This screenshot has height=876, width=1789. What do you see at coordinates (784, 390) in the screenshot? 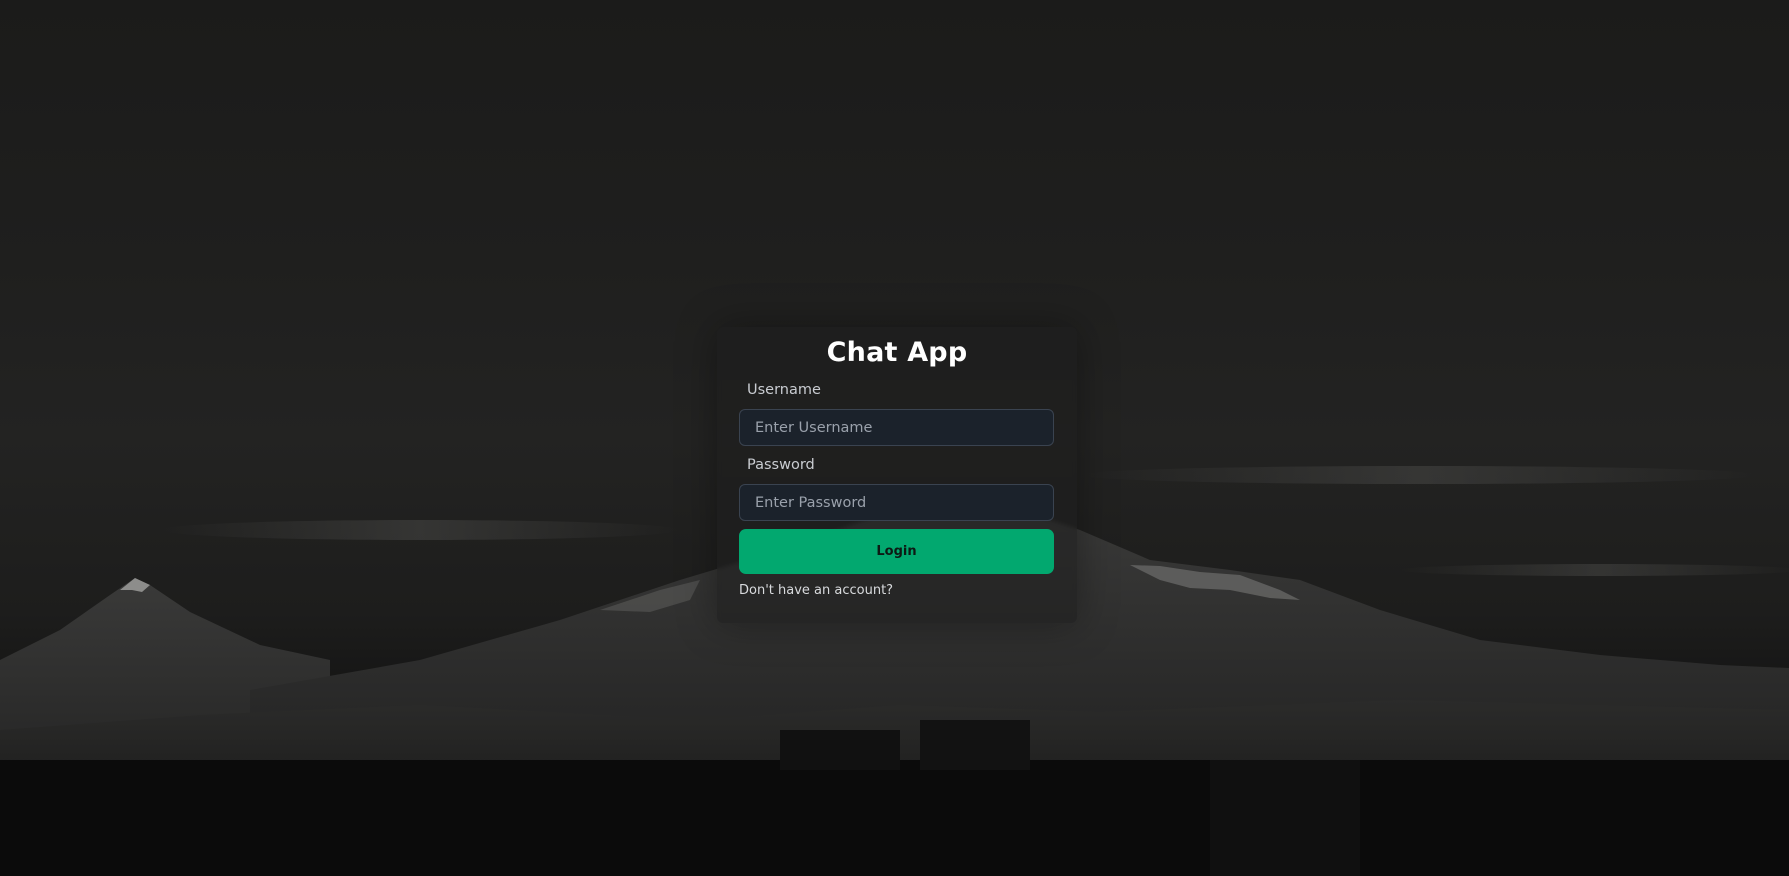
I see `username-label: Username` at bounding box center [784, 390].